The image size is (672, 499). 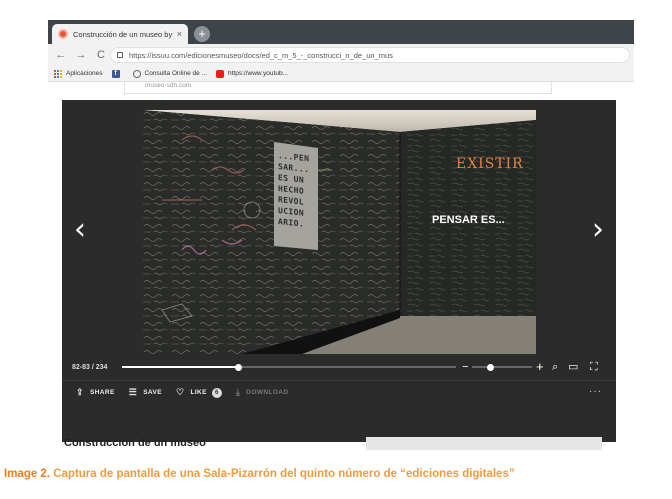 I want to click on sidebar-placeholder, so click(x=484, y=443).